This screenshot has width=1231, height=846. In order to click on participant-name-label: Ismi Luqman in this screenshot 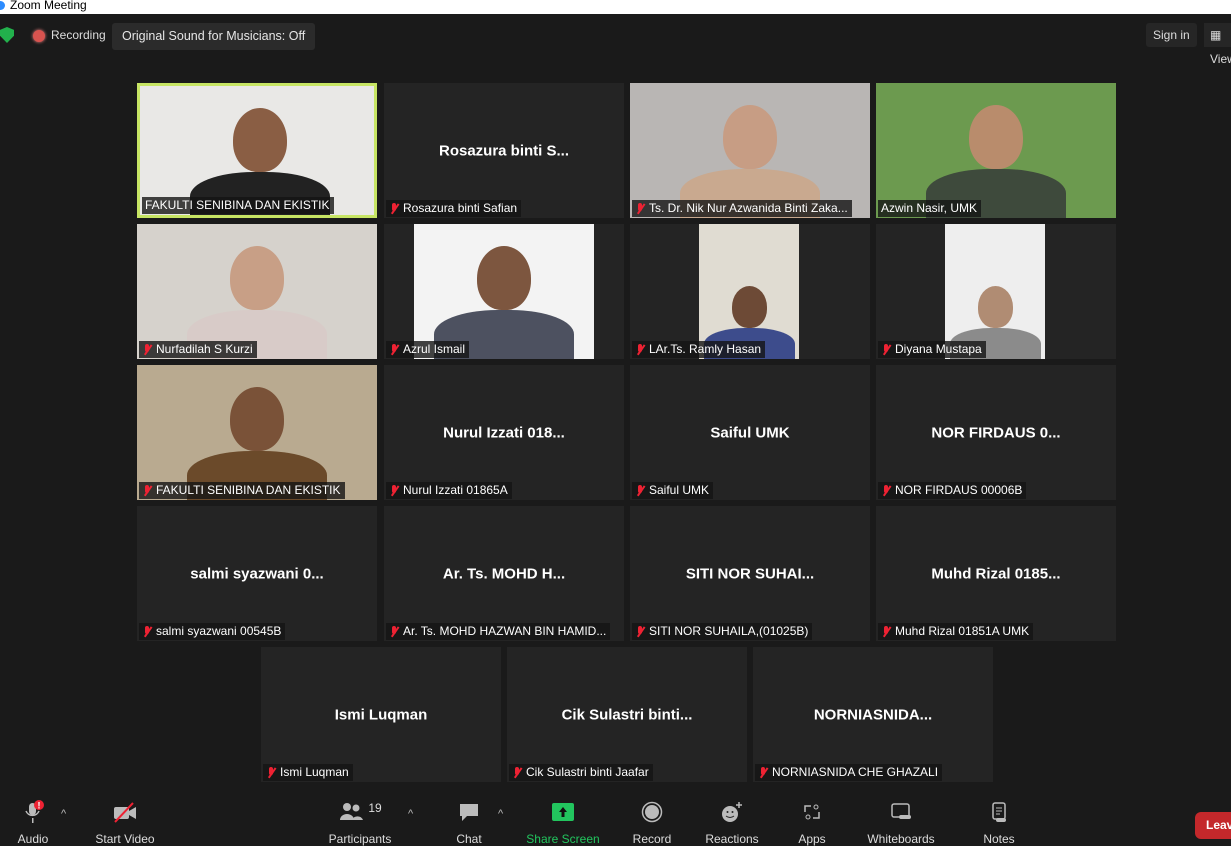, I will do `click(308, 772)`.